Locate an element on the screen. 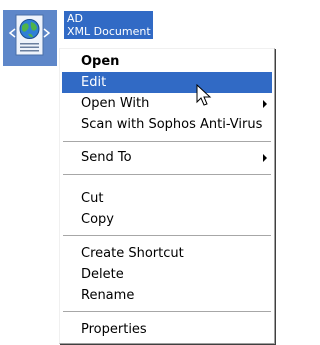 The image size is (320, 345). menu-item-cut: Cut is located at coordinates (167, 198).